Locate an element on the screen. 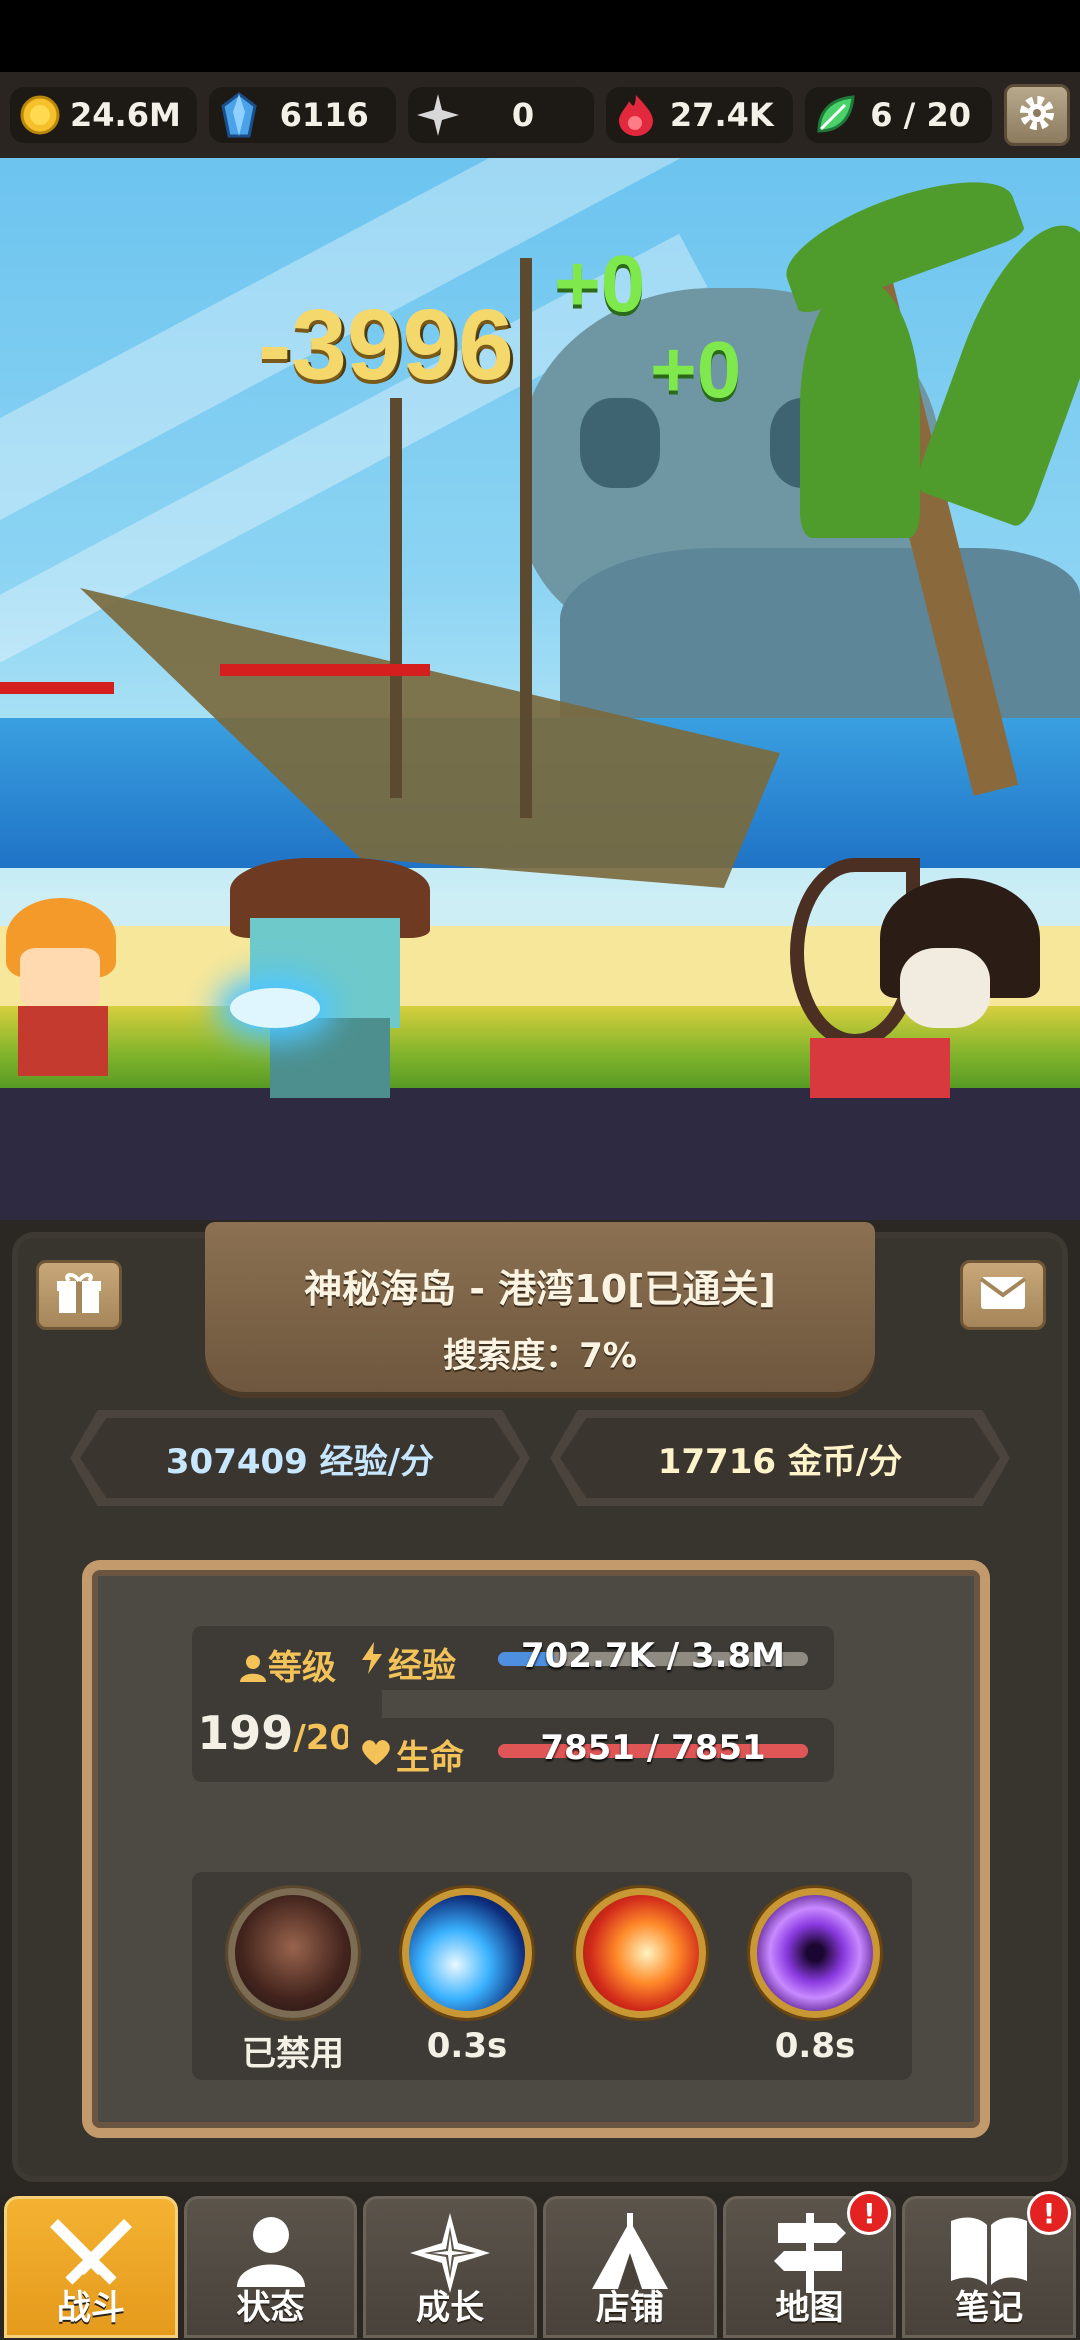 The width and height of the screenshot is (1080, 2340). search-progress: 搜索度：7% is located at coordinates (540, 1356).